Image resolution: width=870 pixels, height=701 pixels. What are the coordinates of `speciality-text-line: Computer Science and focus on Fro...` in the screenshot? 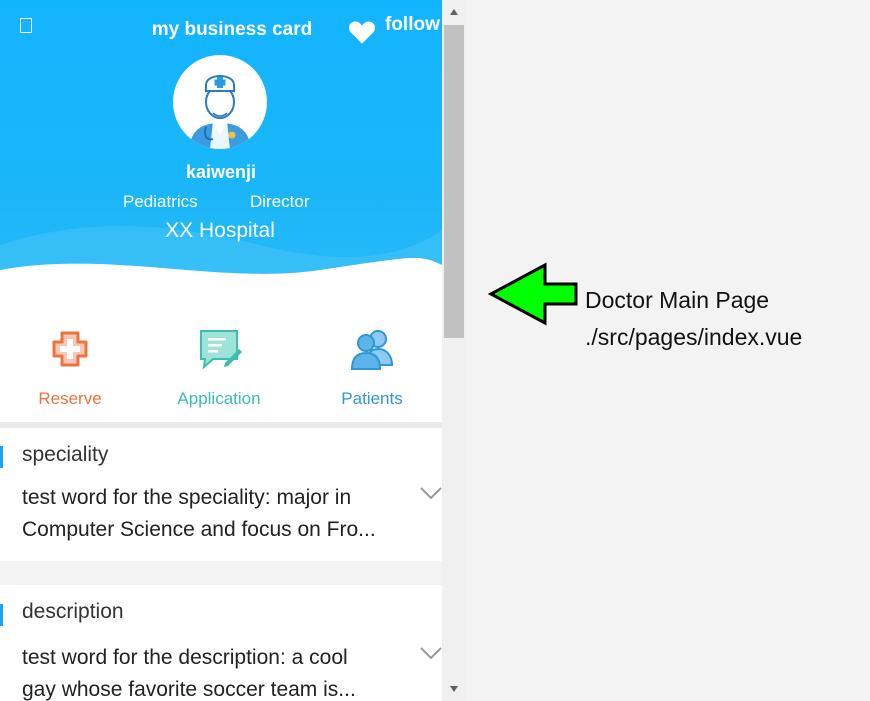 It's located at (199, 529).